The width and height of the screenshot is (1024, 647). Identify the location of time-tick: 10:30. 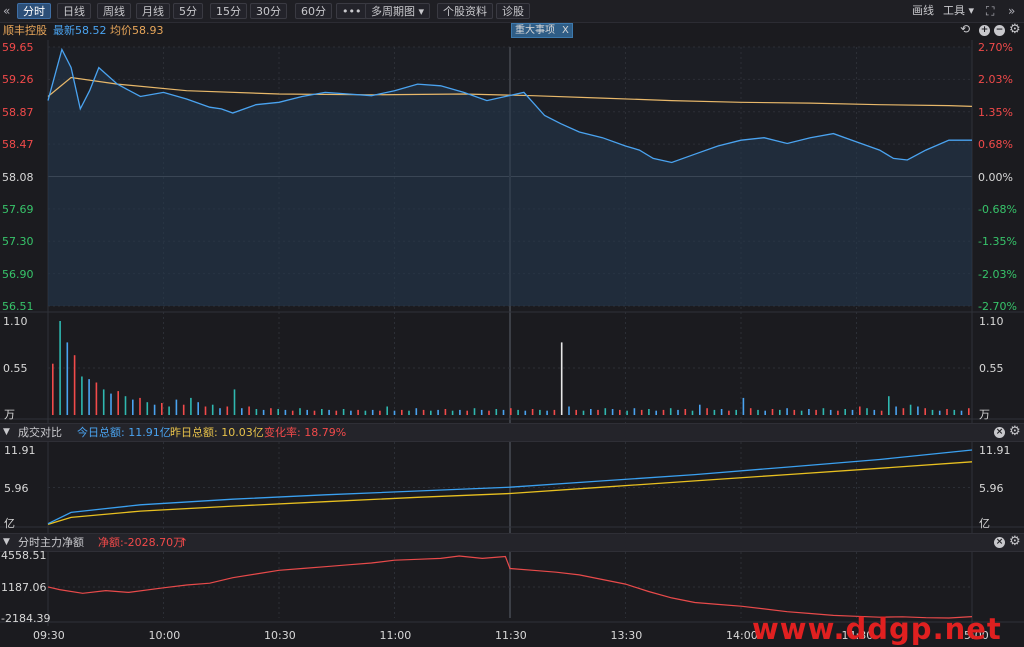
(280, 635).